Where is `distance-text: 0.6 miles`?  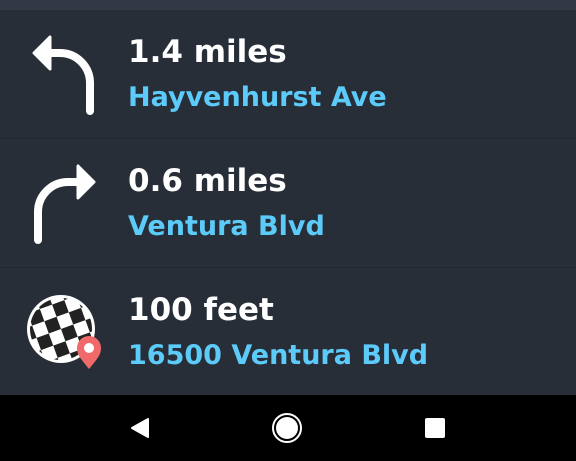 distance-text: 0.6 miles is located at coordinates (208, 181).